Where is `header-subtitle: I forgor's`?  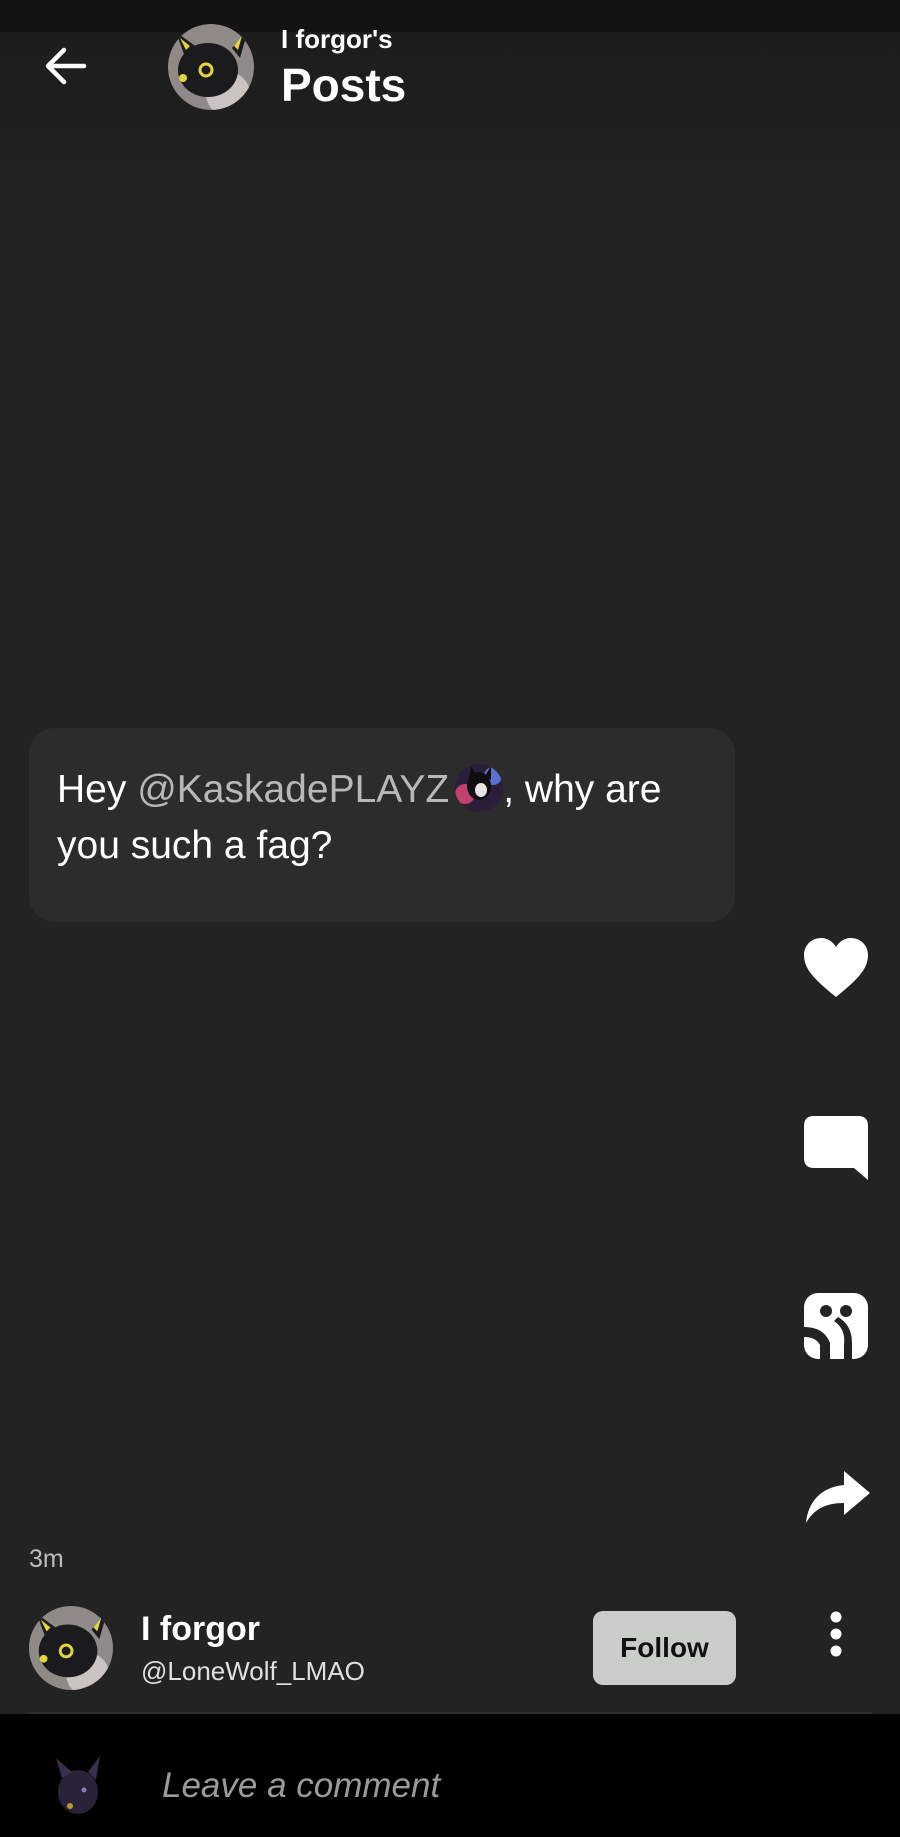 header-subtitle: I forgor's is located at coordinates (337, 39).